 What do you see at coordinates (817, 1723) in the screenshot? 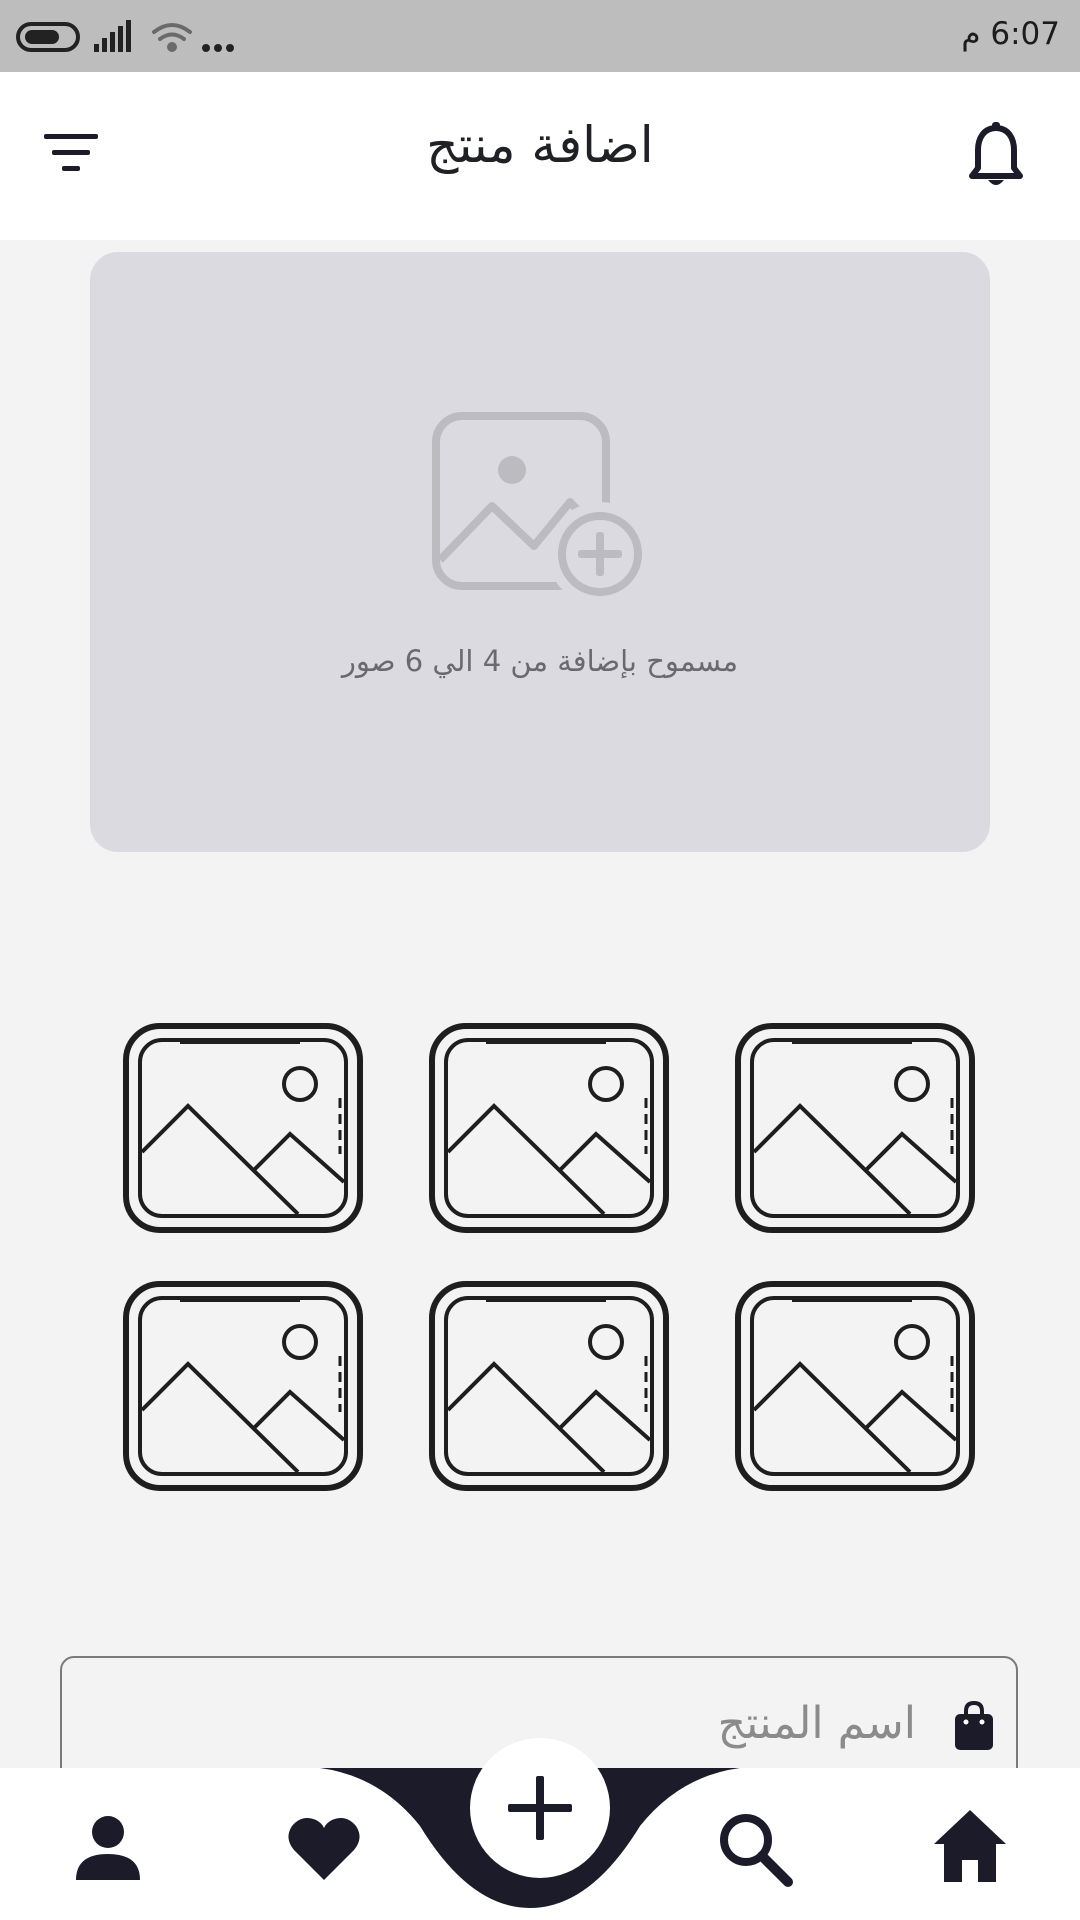
I see `product-name-placeholder: اسم المنتج` at bounding box center [817, 1723].